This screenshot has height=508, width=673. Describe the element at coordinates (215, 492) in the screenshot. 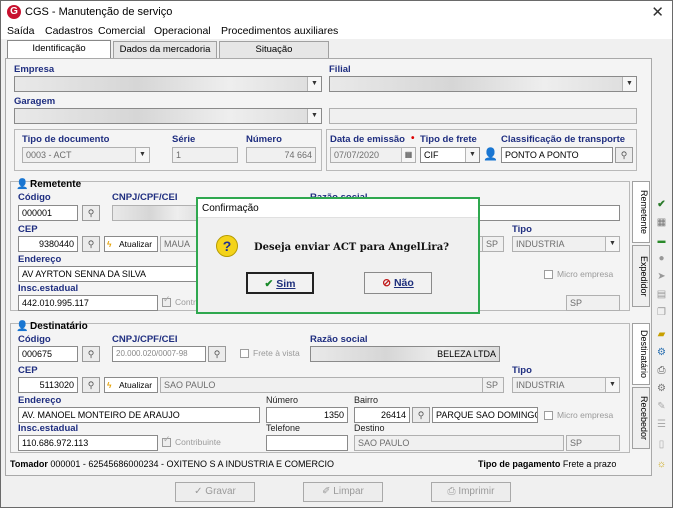

I see `gravar-button: ✓ Gravar` at that location.